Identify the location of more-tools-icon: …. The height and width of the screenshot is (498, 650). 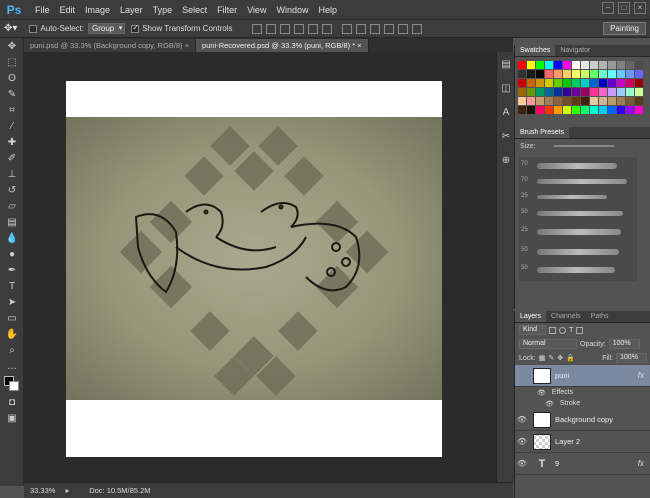
(12, 366).